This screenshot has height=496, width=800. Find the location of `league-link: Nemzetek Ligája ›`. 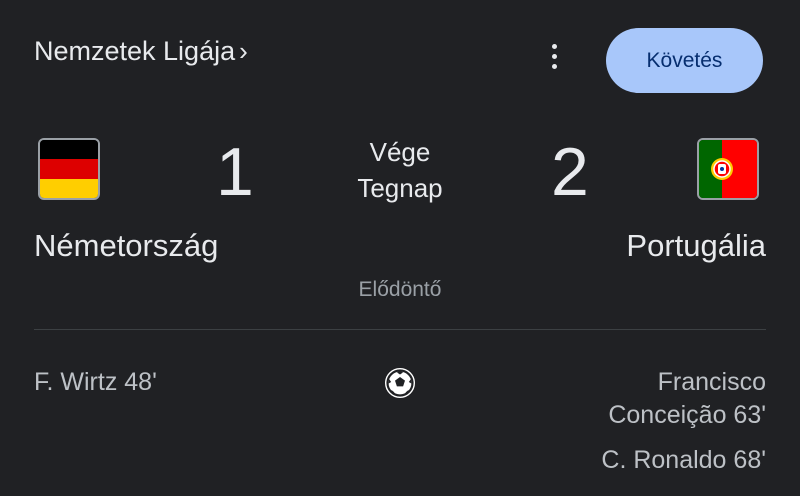

league-link: Nemzetek Ligája › is located at coordinates (141, 51).